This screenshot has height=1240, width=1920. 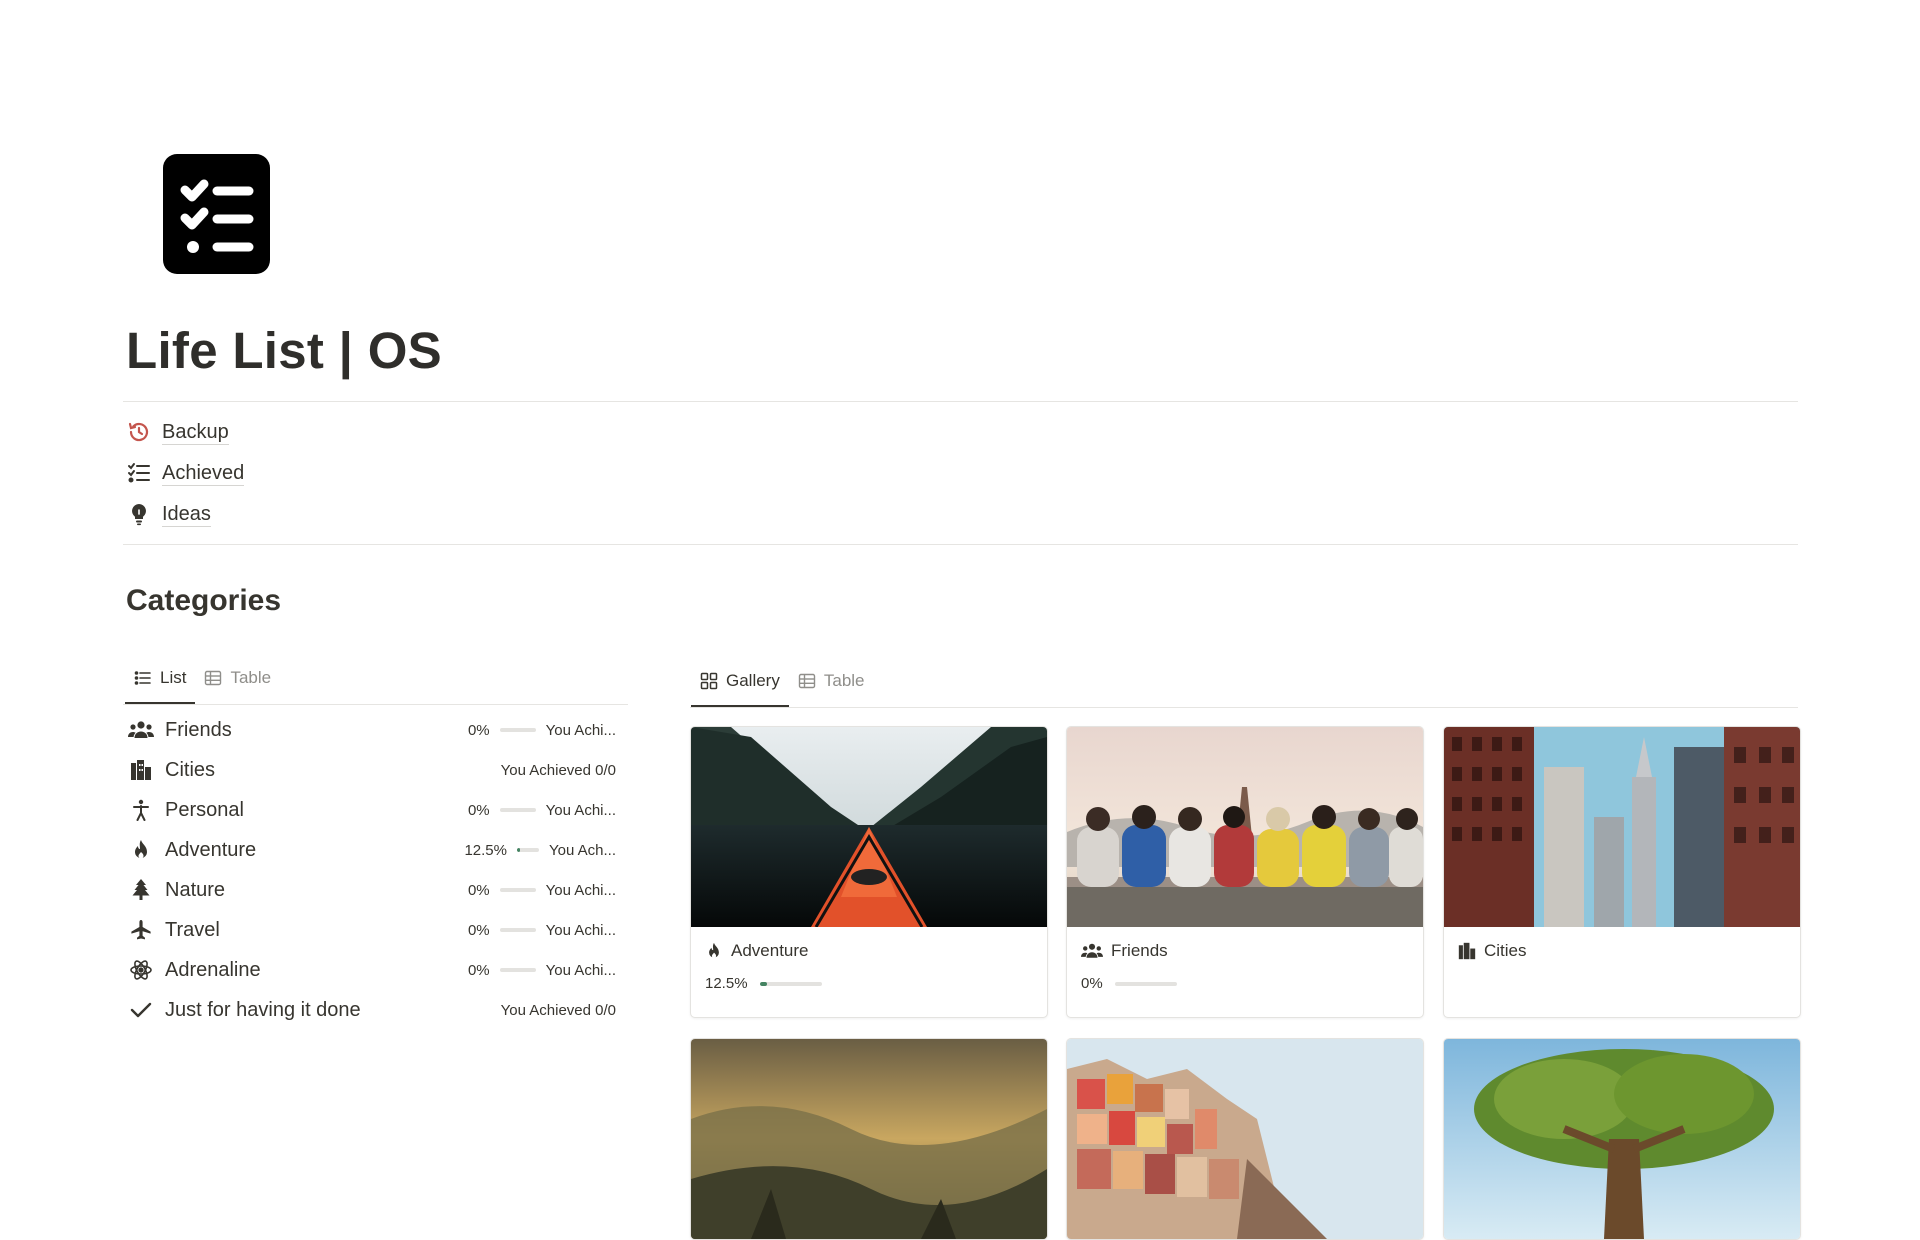 I want to click on categories-view-tabs: List Table, so click(x=202, y=682).